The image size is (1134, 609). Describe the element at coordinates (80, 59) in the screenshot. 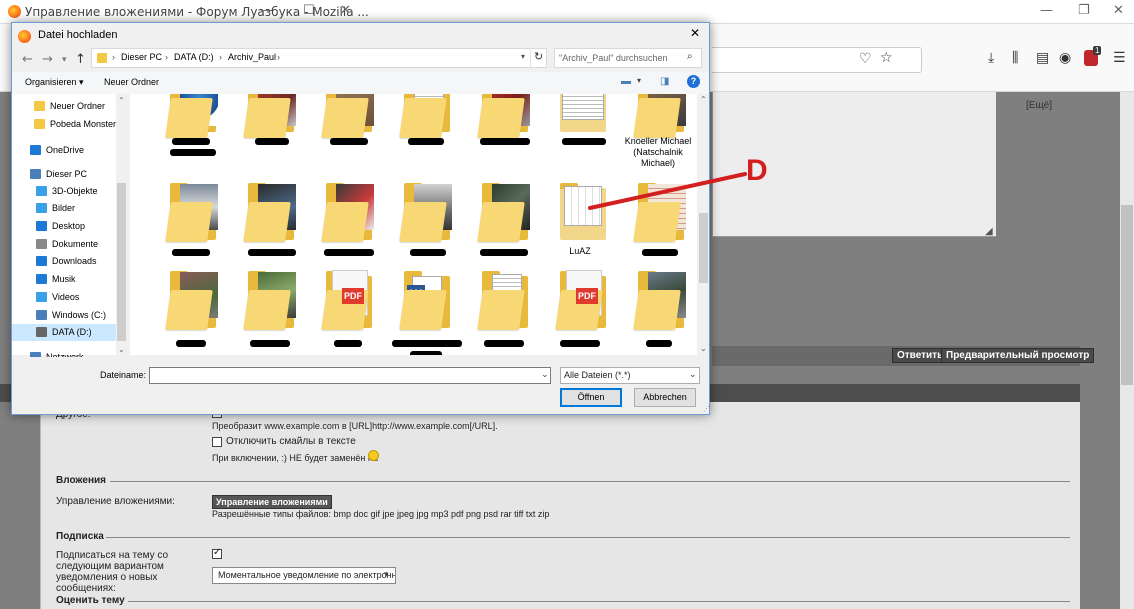

I see `up-arrow-icon: ↑` at that location.